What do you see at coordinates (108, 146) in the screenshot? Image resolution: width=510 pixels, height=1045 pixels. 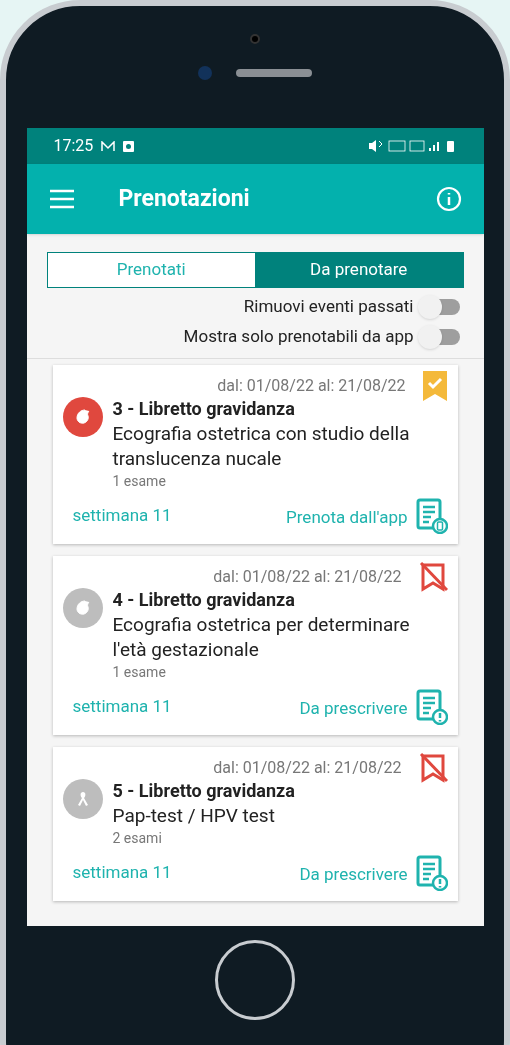 I see `mail-icon` at bounding box center [108, 146].